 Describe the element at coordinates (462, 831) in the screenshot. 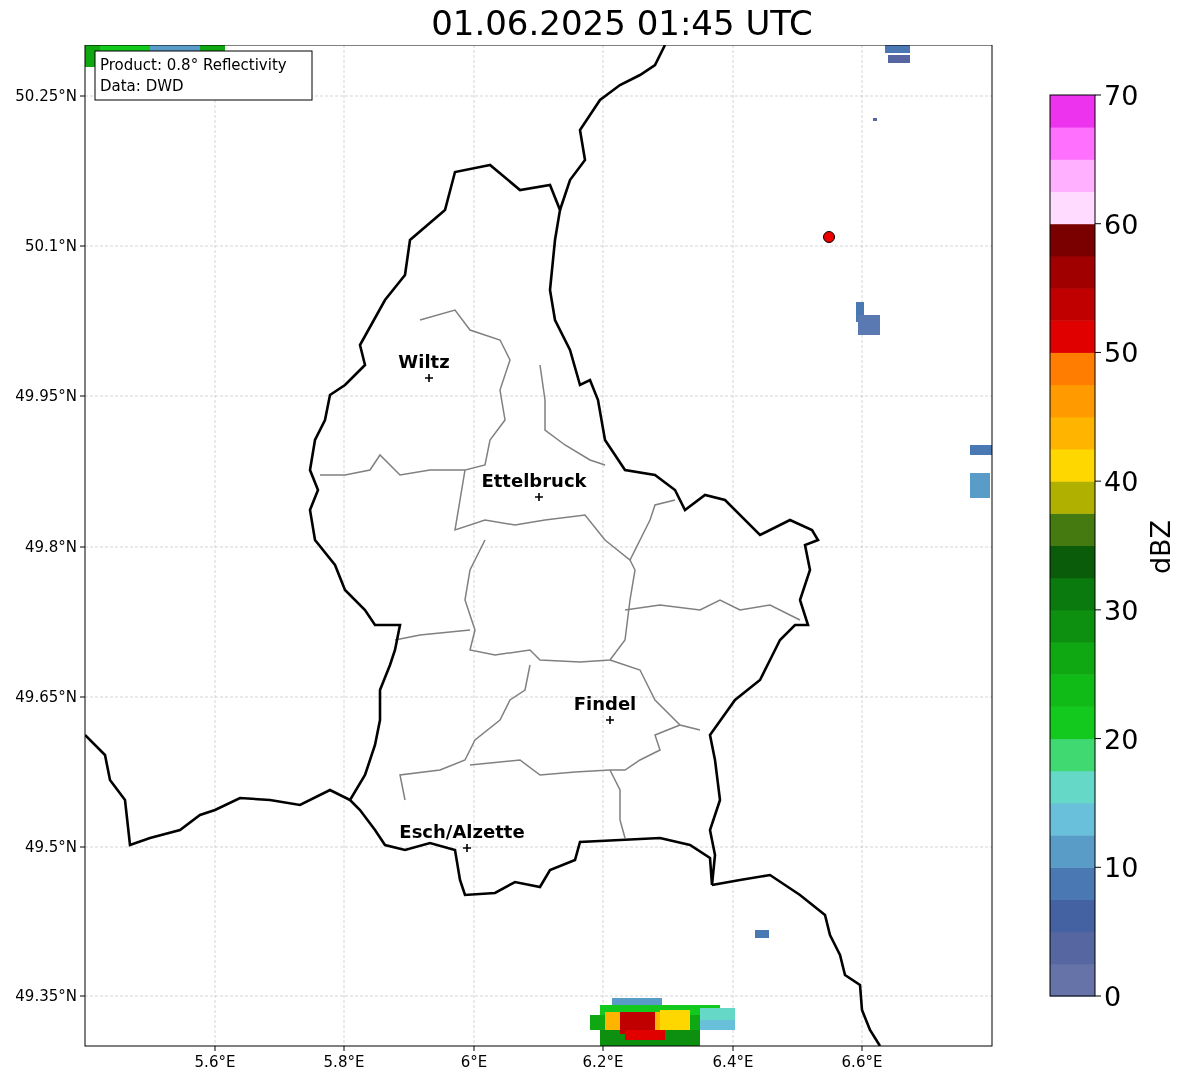

I see `city-label: Esch/Alzette` at that location.